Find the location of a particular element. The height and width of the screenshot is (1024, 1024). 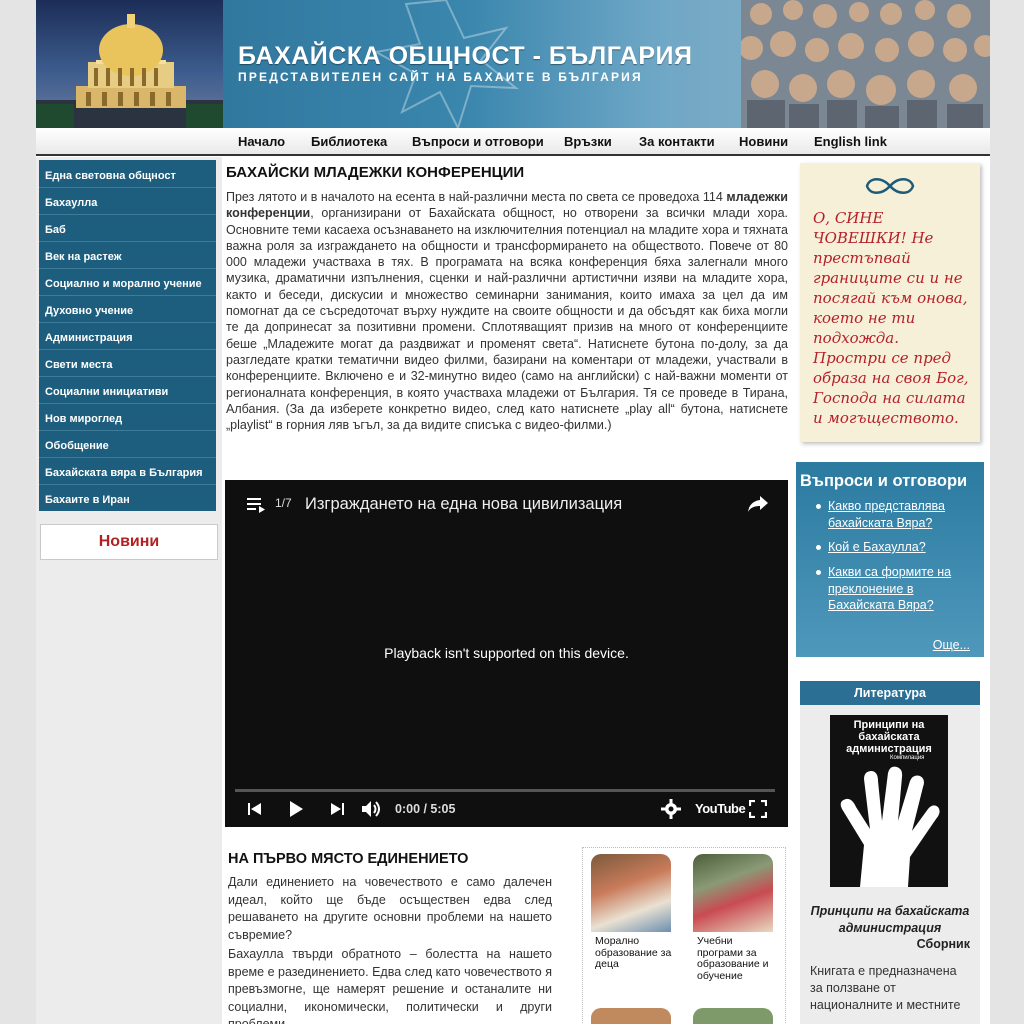

sidebar-item: Нов мироглед is located at coordinates (83, 419).